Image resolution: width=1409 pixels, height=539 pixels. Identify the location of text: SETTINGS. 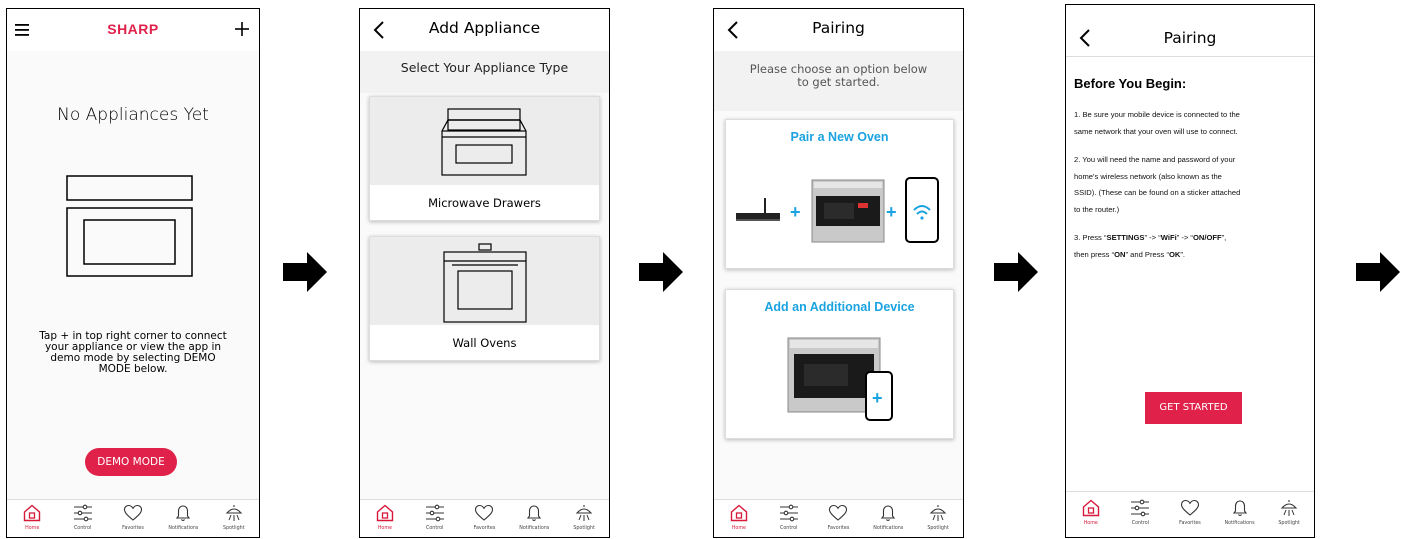
(1125, 237).